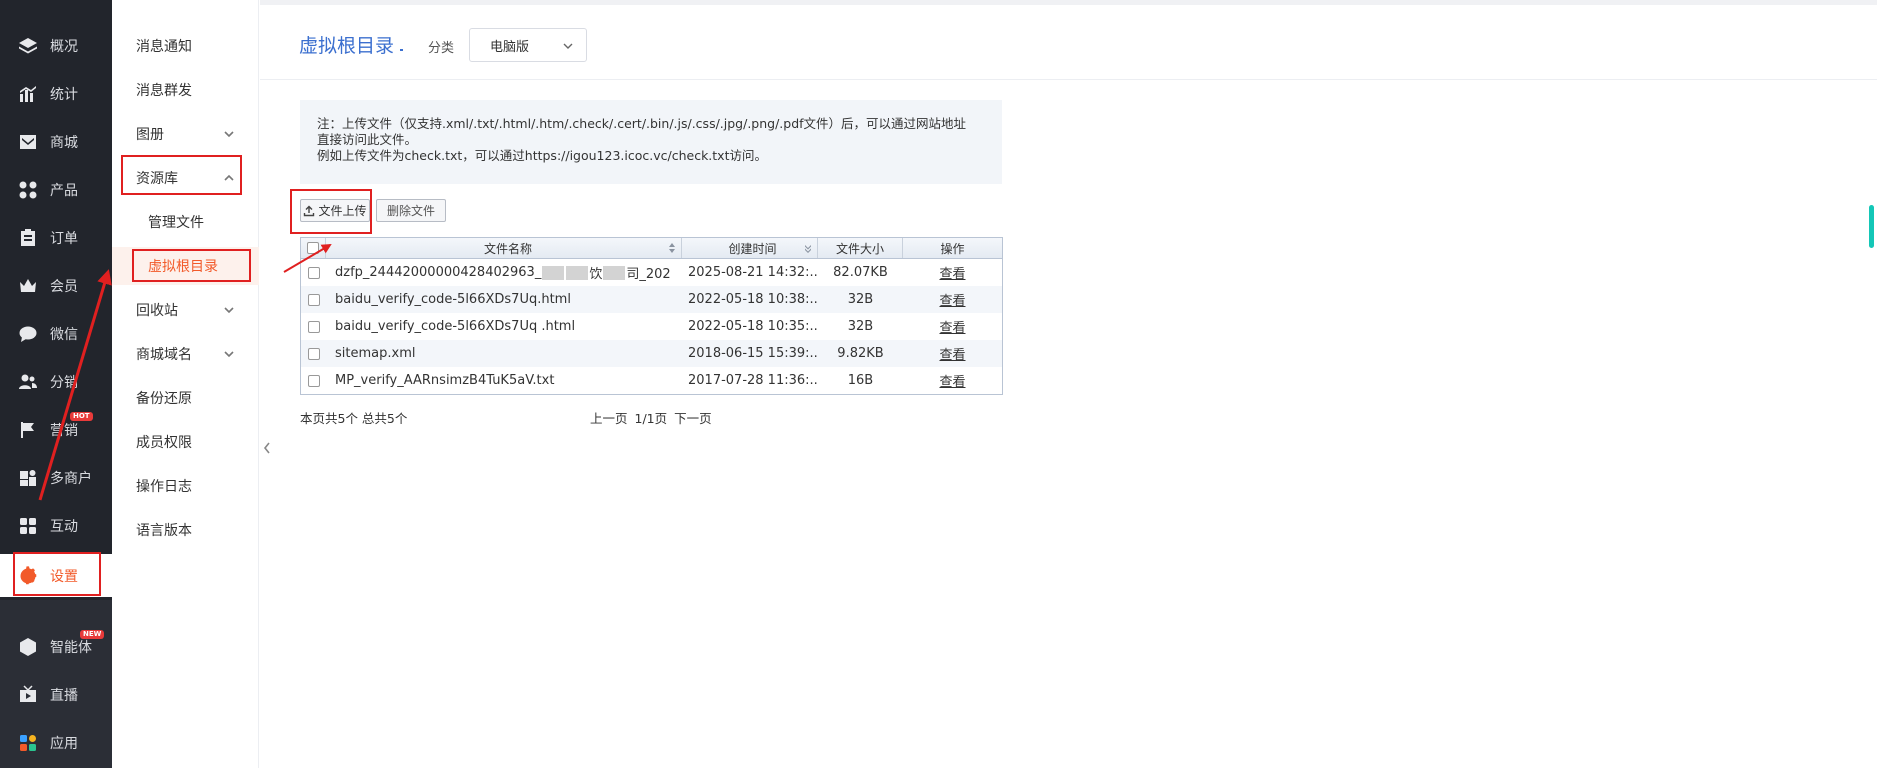 Image resolution: width=1877 pixels, height=768 pixels. I want to click on crown-icon, so click(28, 286).